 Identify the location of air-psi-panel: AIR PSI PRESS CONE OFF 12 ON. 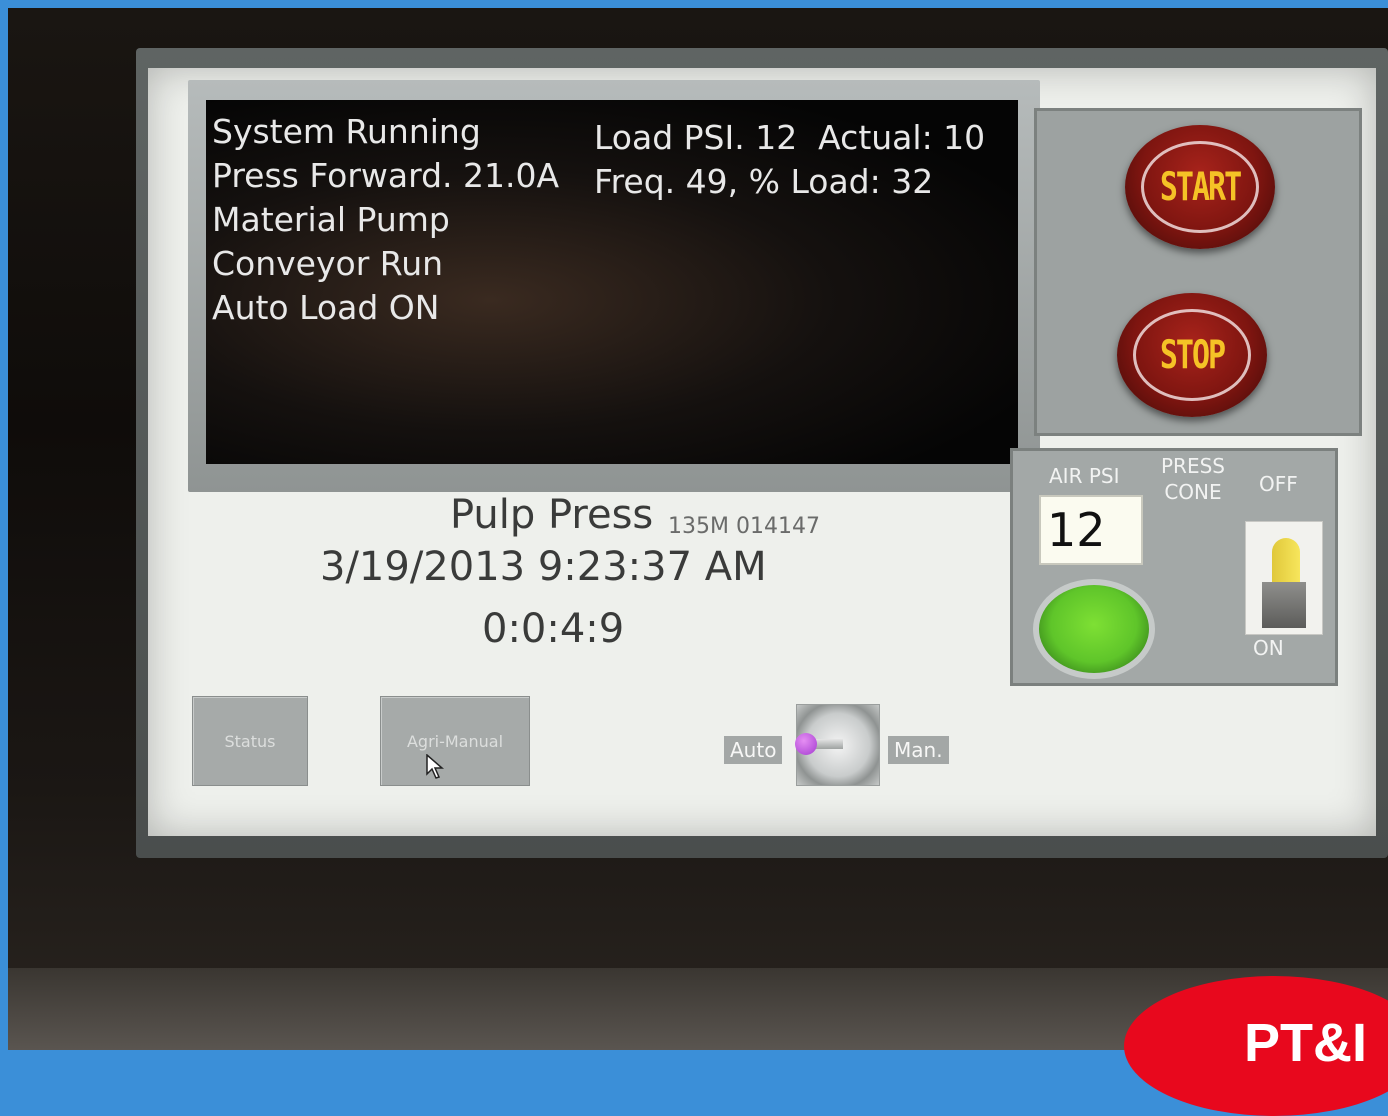
(1174, 567).